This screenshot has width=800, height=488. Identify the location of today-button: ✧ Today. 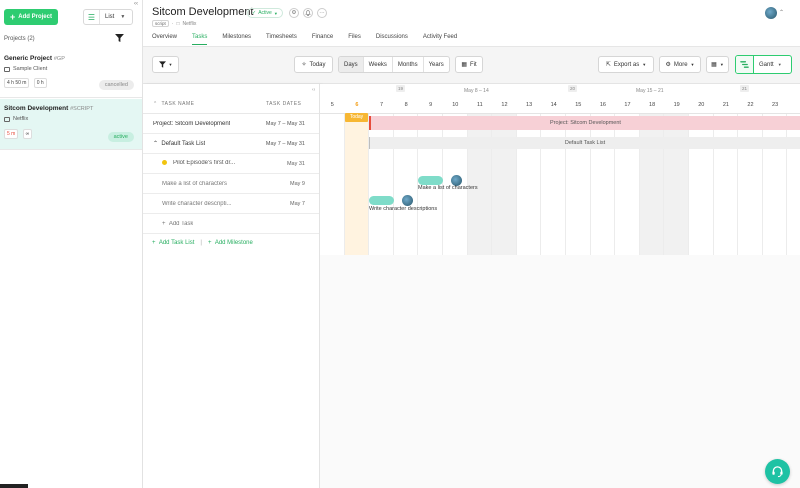
(313, 64).